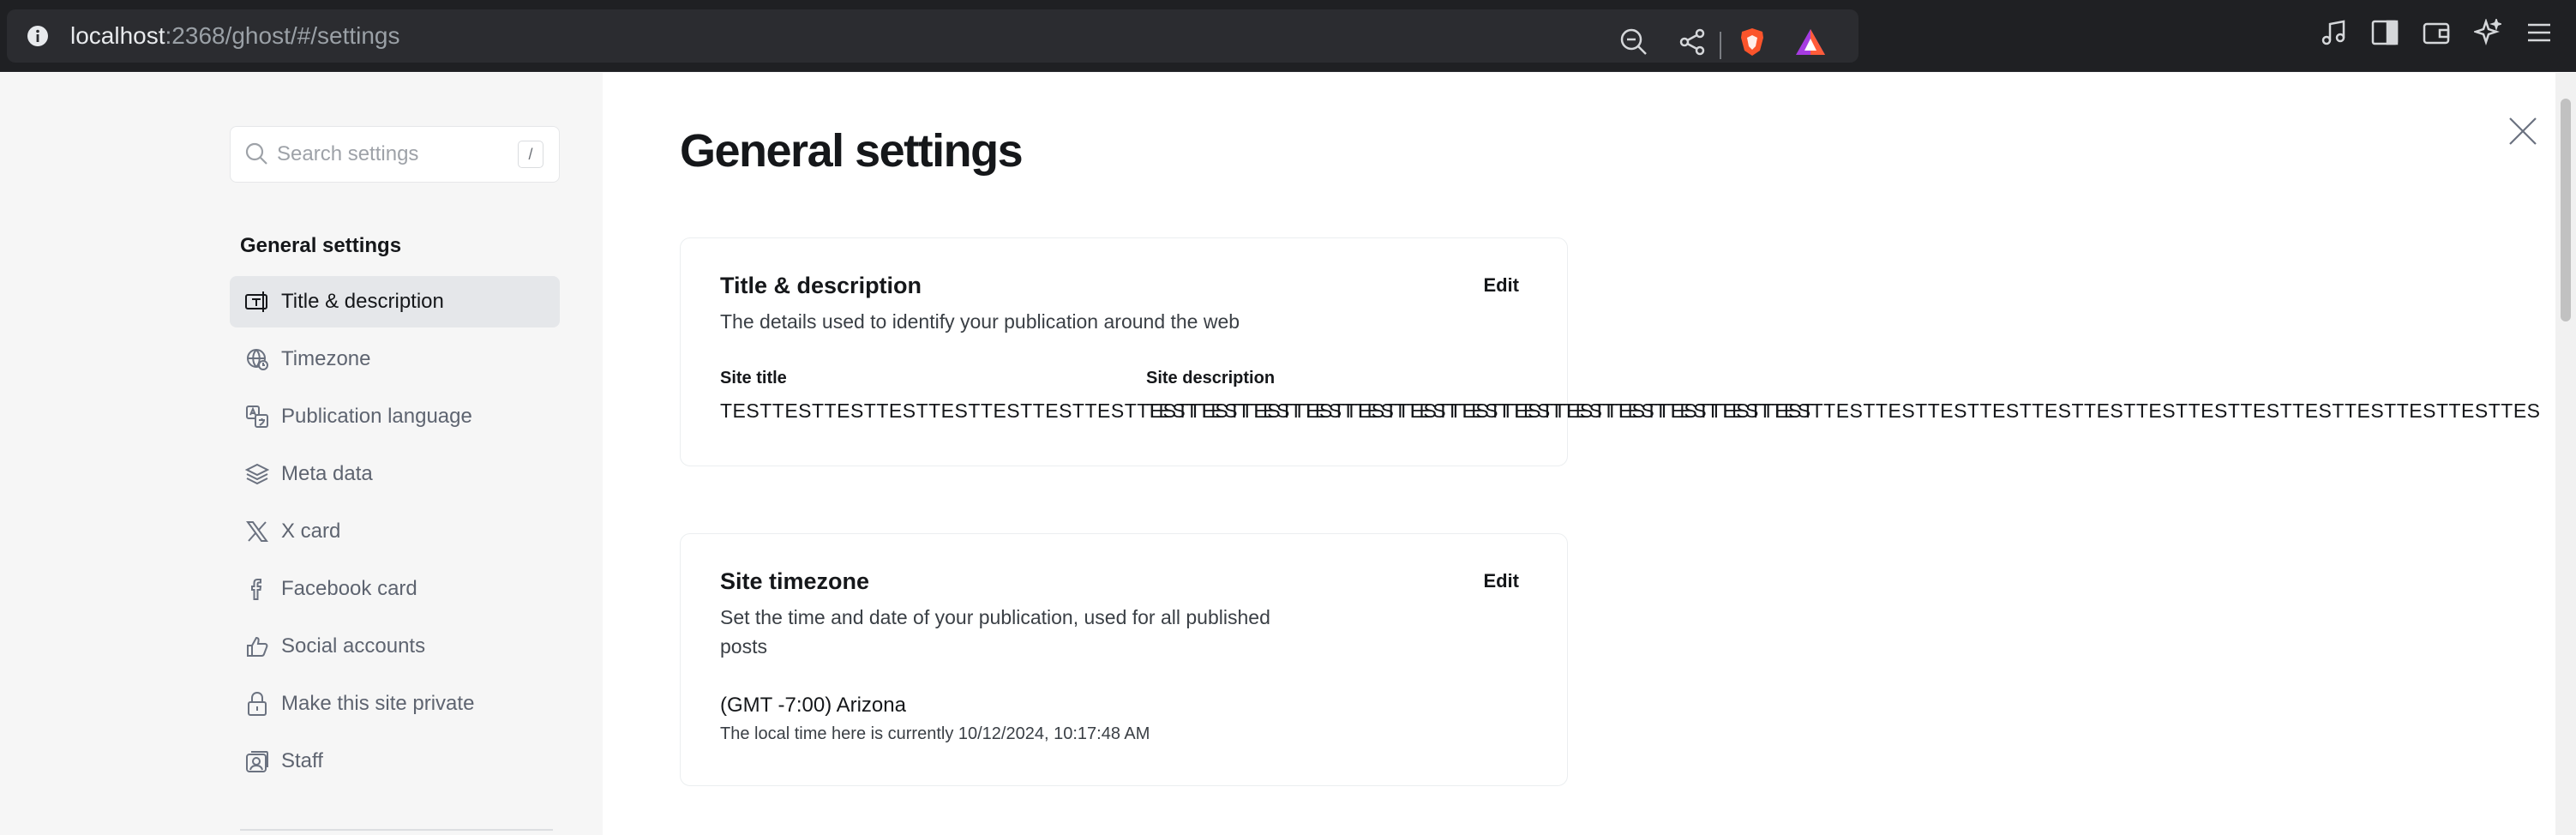 The image size is (2576, 835). What do you see at coordinates (2539, 32) in the screenshot?
I see `menu-icon` at bounding box center [2539, 32].